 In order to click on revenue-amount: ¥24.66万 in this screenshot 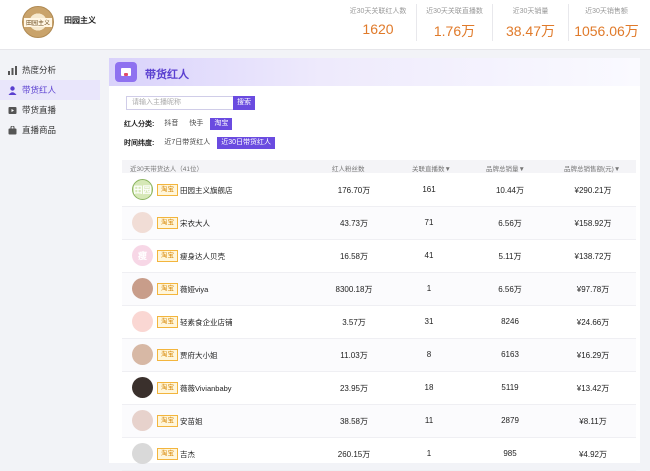, I will do `click(593, 322)`.